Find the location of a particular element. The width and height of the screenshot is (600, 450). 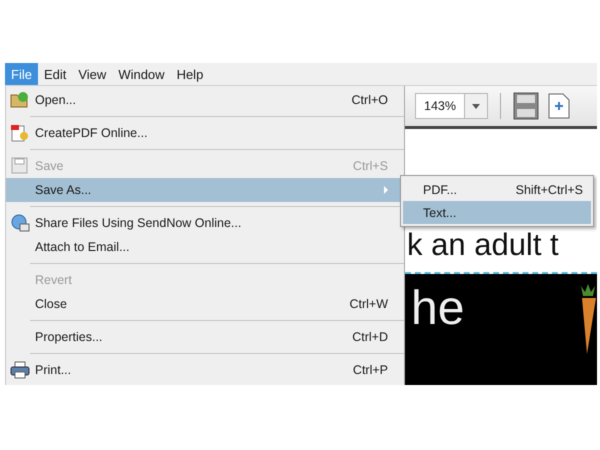

fit-page-icon is located at coordinates (559, 106).